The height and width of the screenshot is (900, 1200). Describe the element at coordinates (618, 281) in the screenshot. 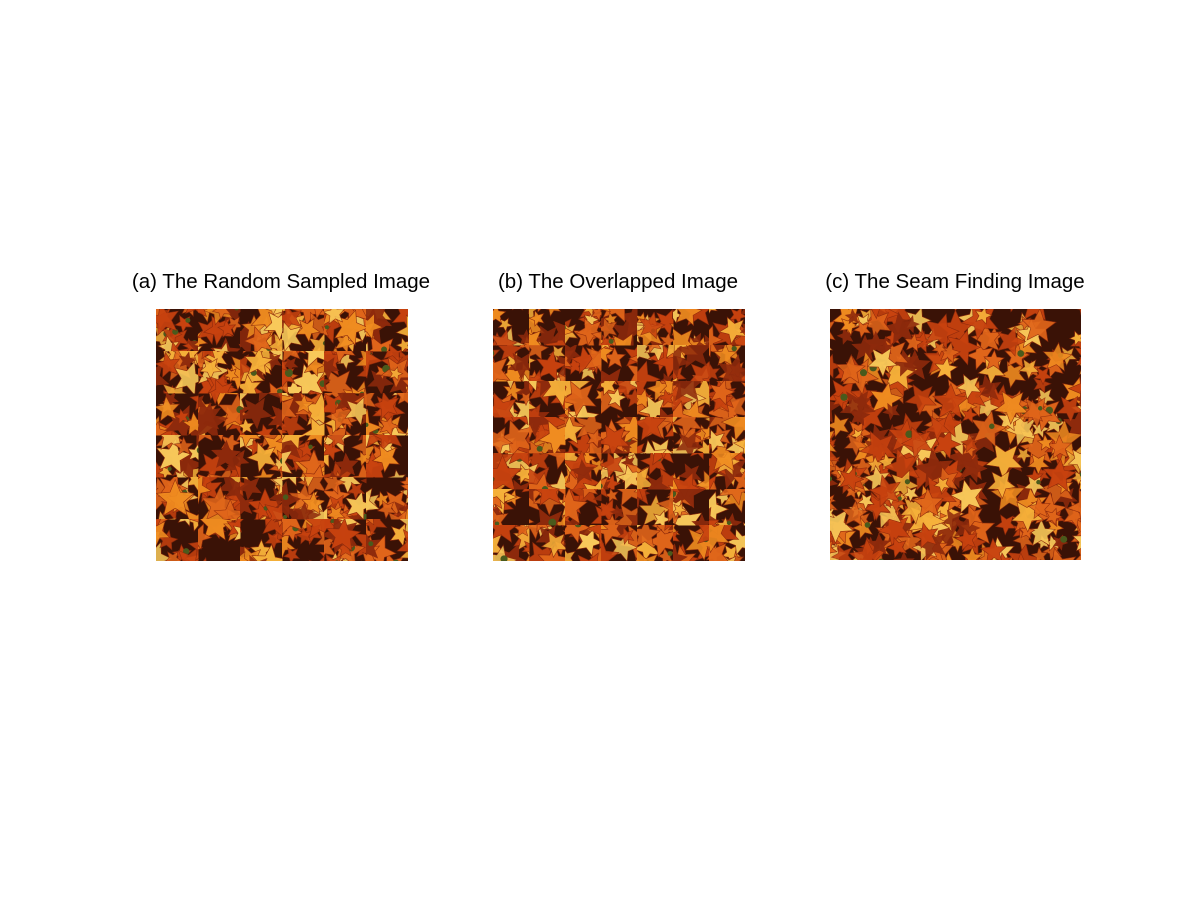

I see `panel-title: (b) The Overlapped Image` at that location.